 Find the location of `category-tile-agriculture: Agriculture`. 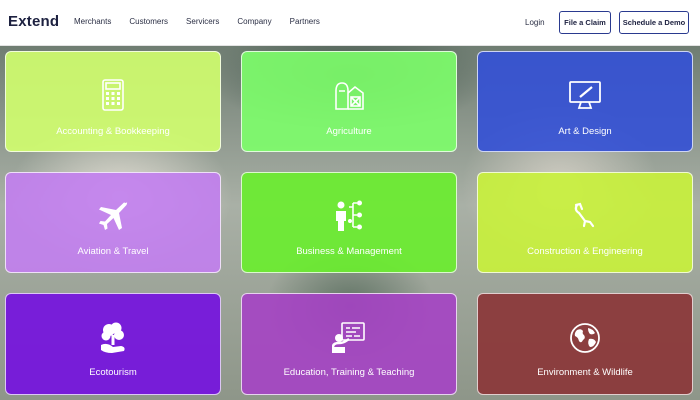

category-tile-agriculture: Agriculture is located at coordinates (349, 101).